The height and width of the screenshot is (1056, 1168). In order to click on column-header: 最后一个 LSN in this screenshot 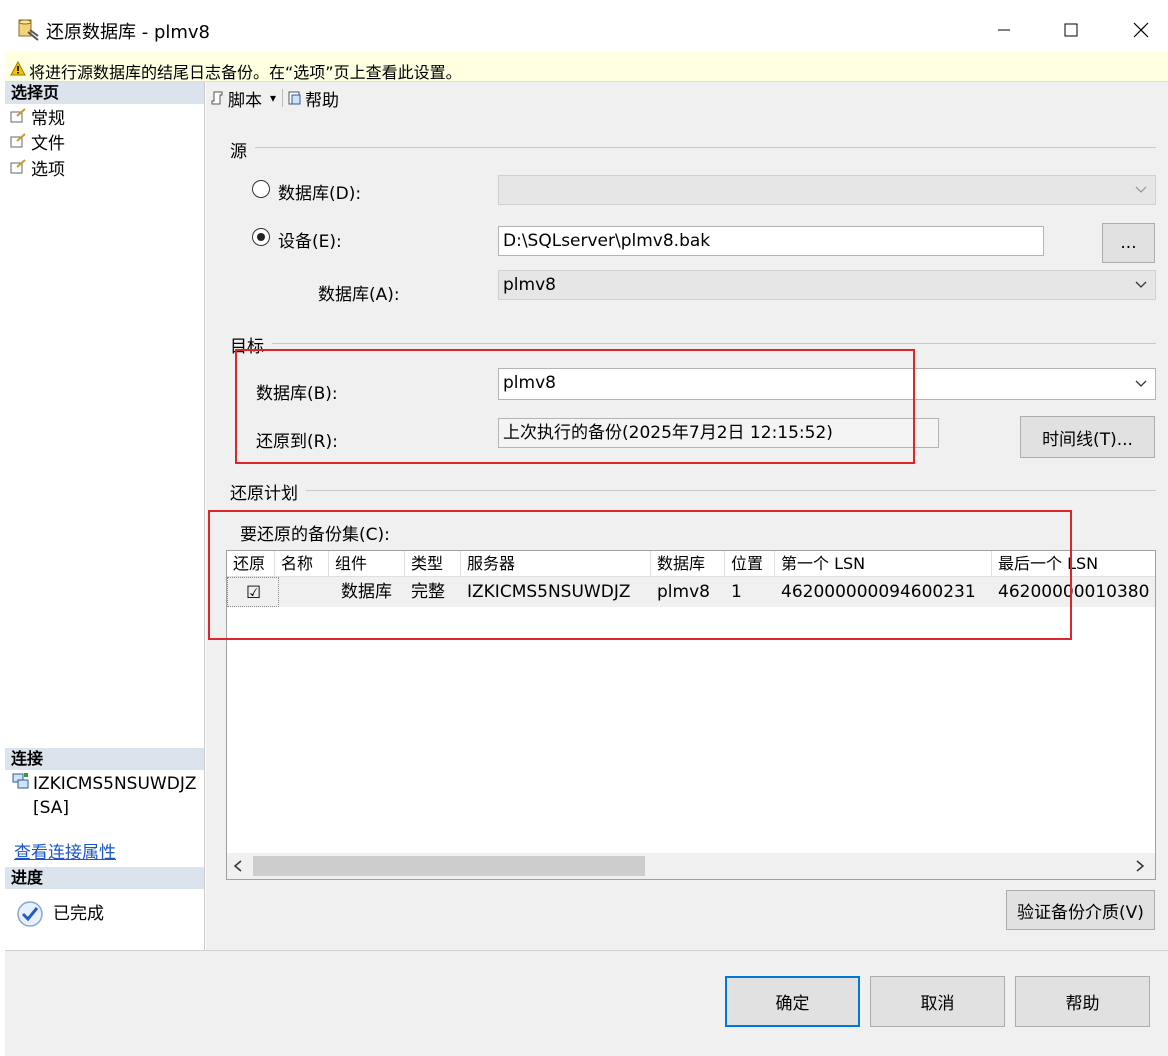, I will do `click(1073, 564)`.